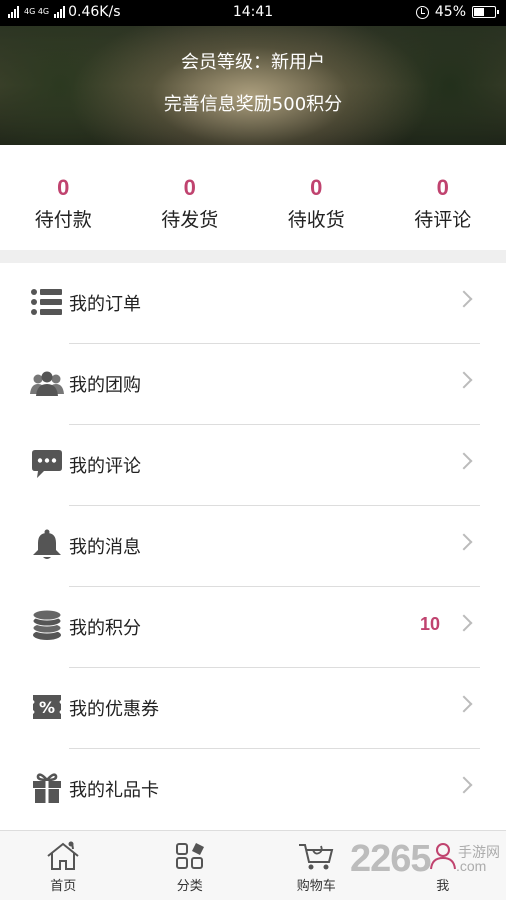 The height and width of the screenshot is (900, 506). I want to click on menu-item-label: 我的消息, so click(105, 547).